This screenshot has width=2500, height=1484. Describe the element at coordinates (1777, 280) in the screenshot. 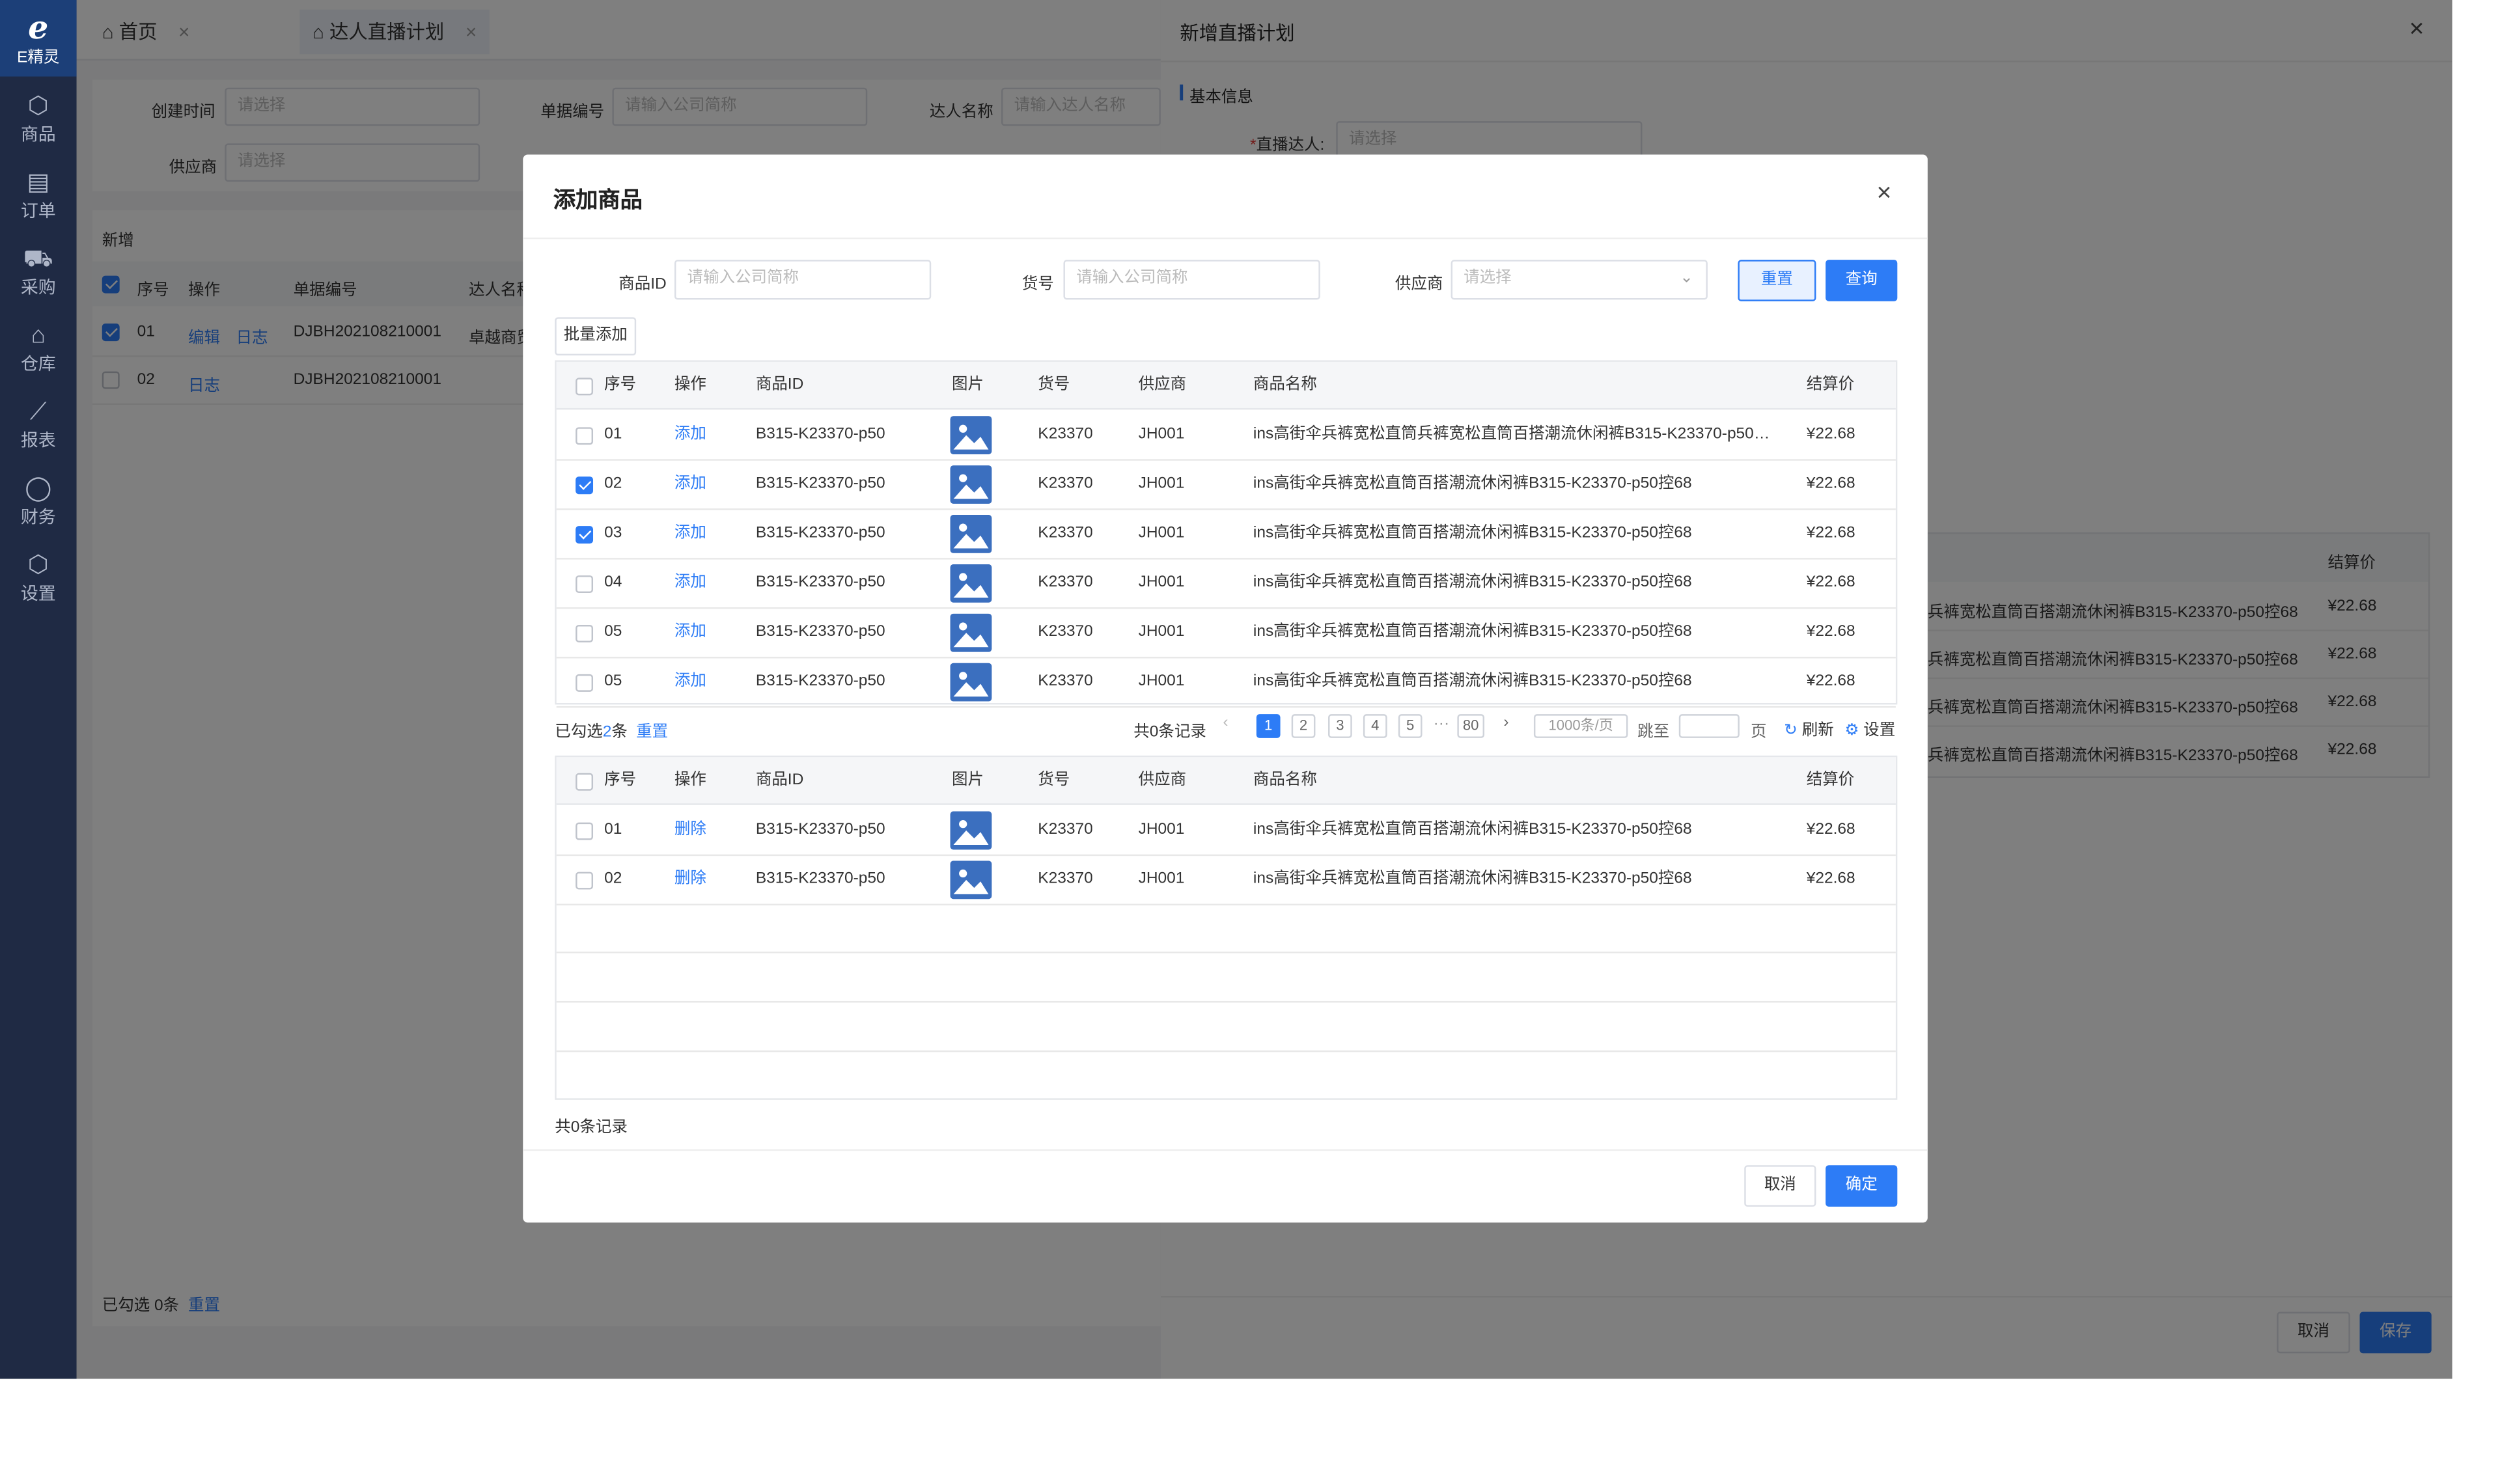

I see `reset-button: 重置` at that location.